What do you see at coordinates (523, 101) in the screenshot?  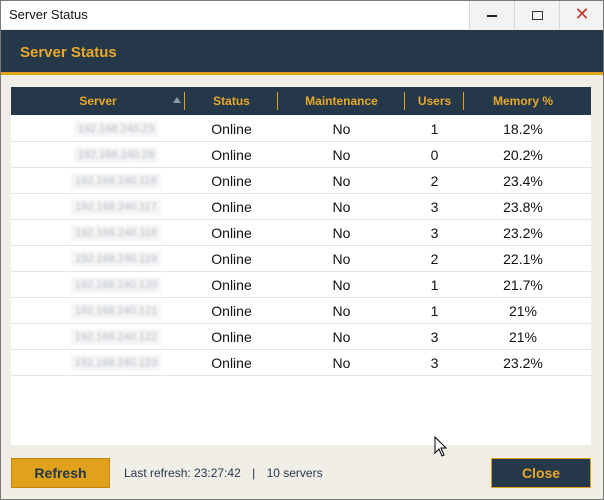 I see `column-header-memory: Memory %` at bounding box center [523, 101].